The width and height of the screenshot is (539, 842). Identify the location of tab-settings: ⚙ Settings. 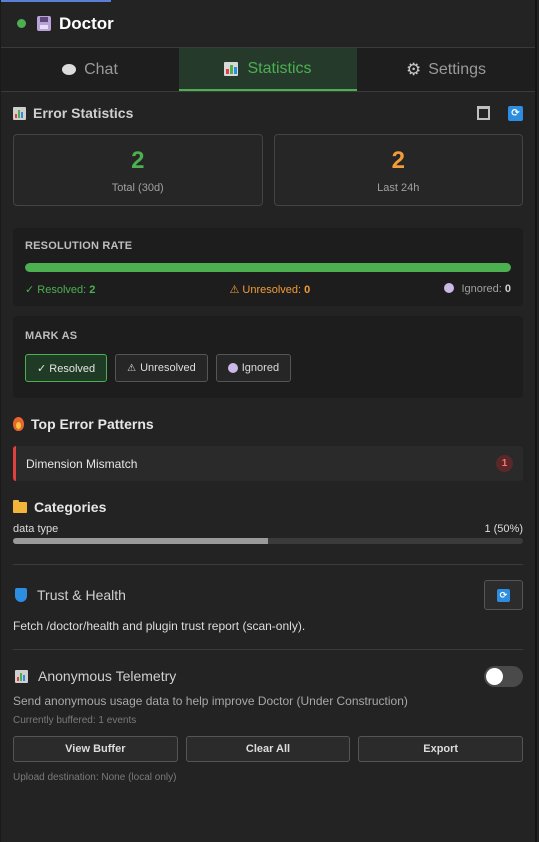
(446, 69).